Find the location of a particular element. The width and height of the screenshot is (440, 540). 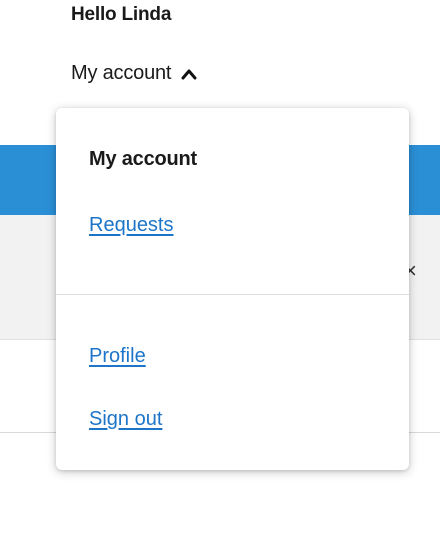

my-account-toggle: My account is located at coordinates (134, 73).